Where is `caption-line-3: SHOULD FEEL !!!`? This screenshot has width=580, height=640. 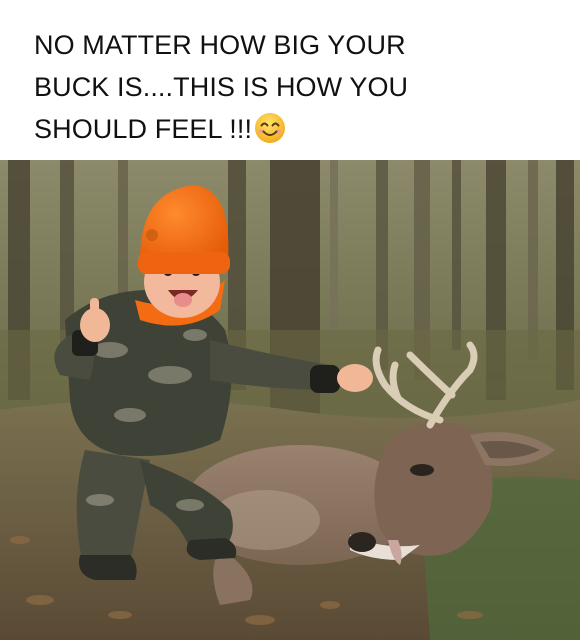 caption-line-3: SHOULD FEEL !!! is located at coordinates (294, 132).